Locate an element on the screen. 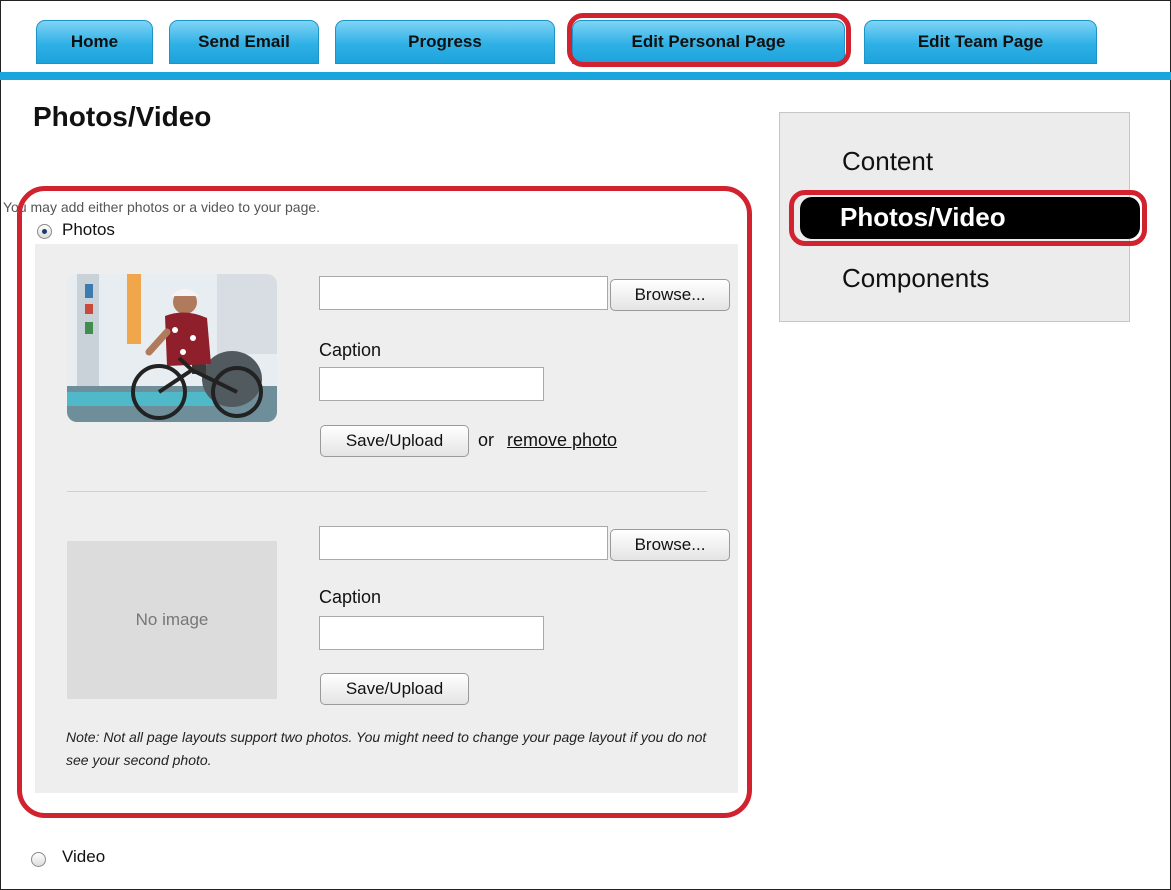  page-title: Photos/Video is located at coordinates (122, 116).